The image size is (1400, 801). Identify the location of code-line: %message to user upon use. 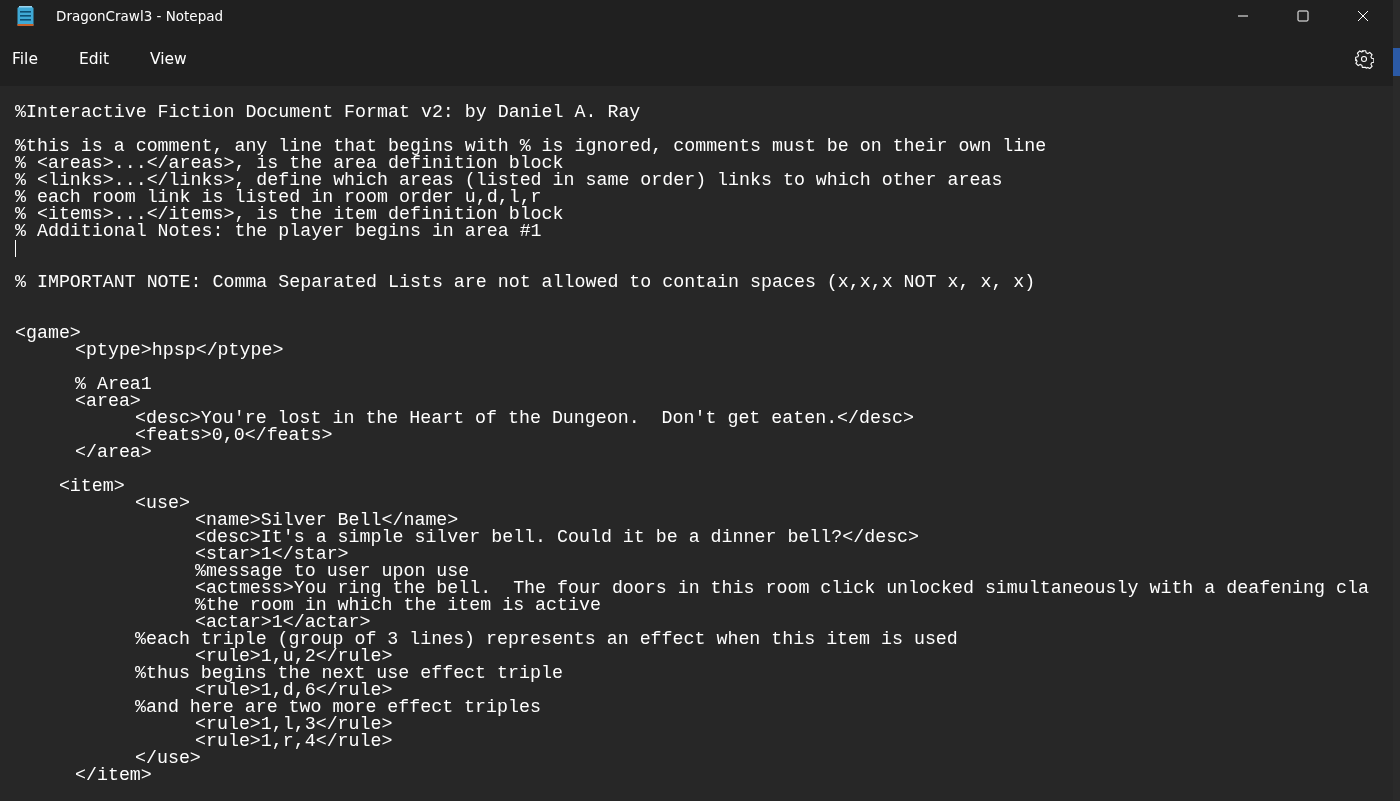
(332, 571).